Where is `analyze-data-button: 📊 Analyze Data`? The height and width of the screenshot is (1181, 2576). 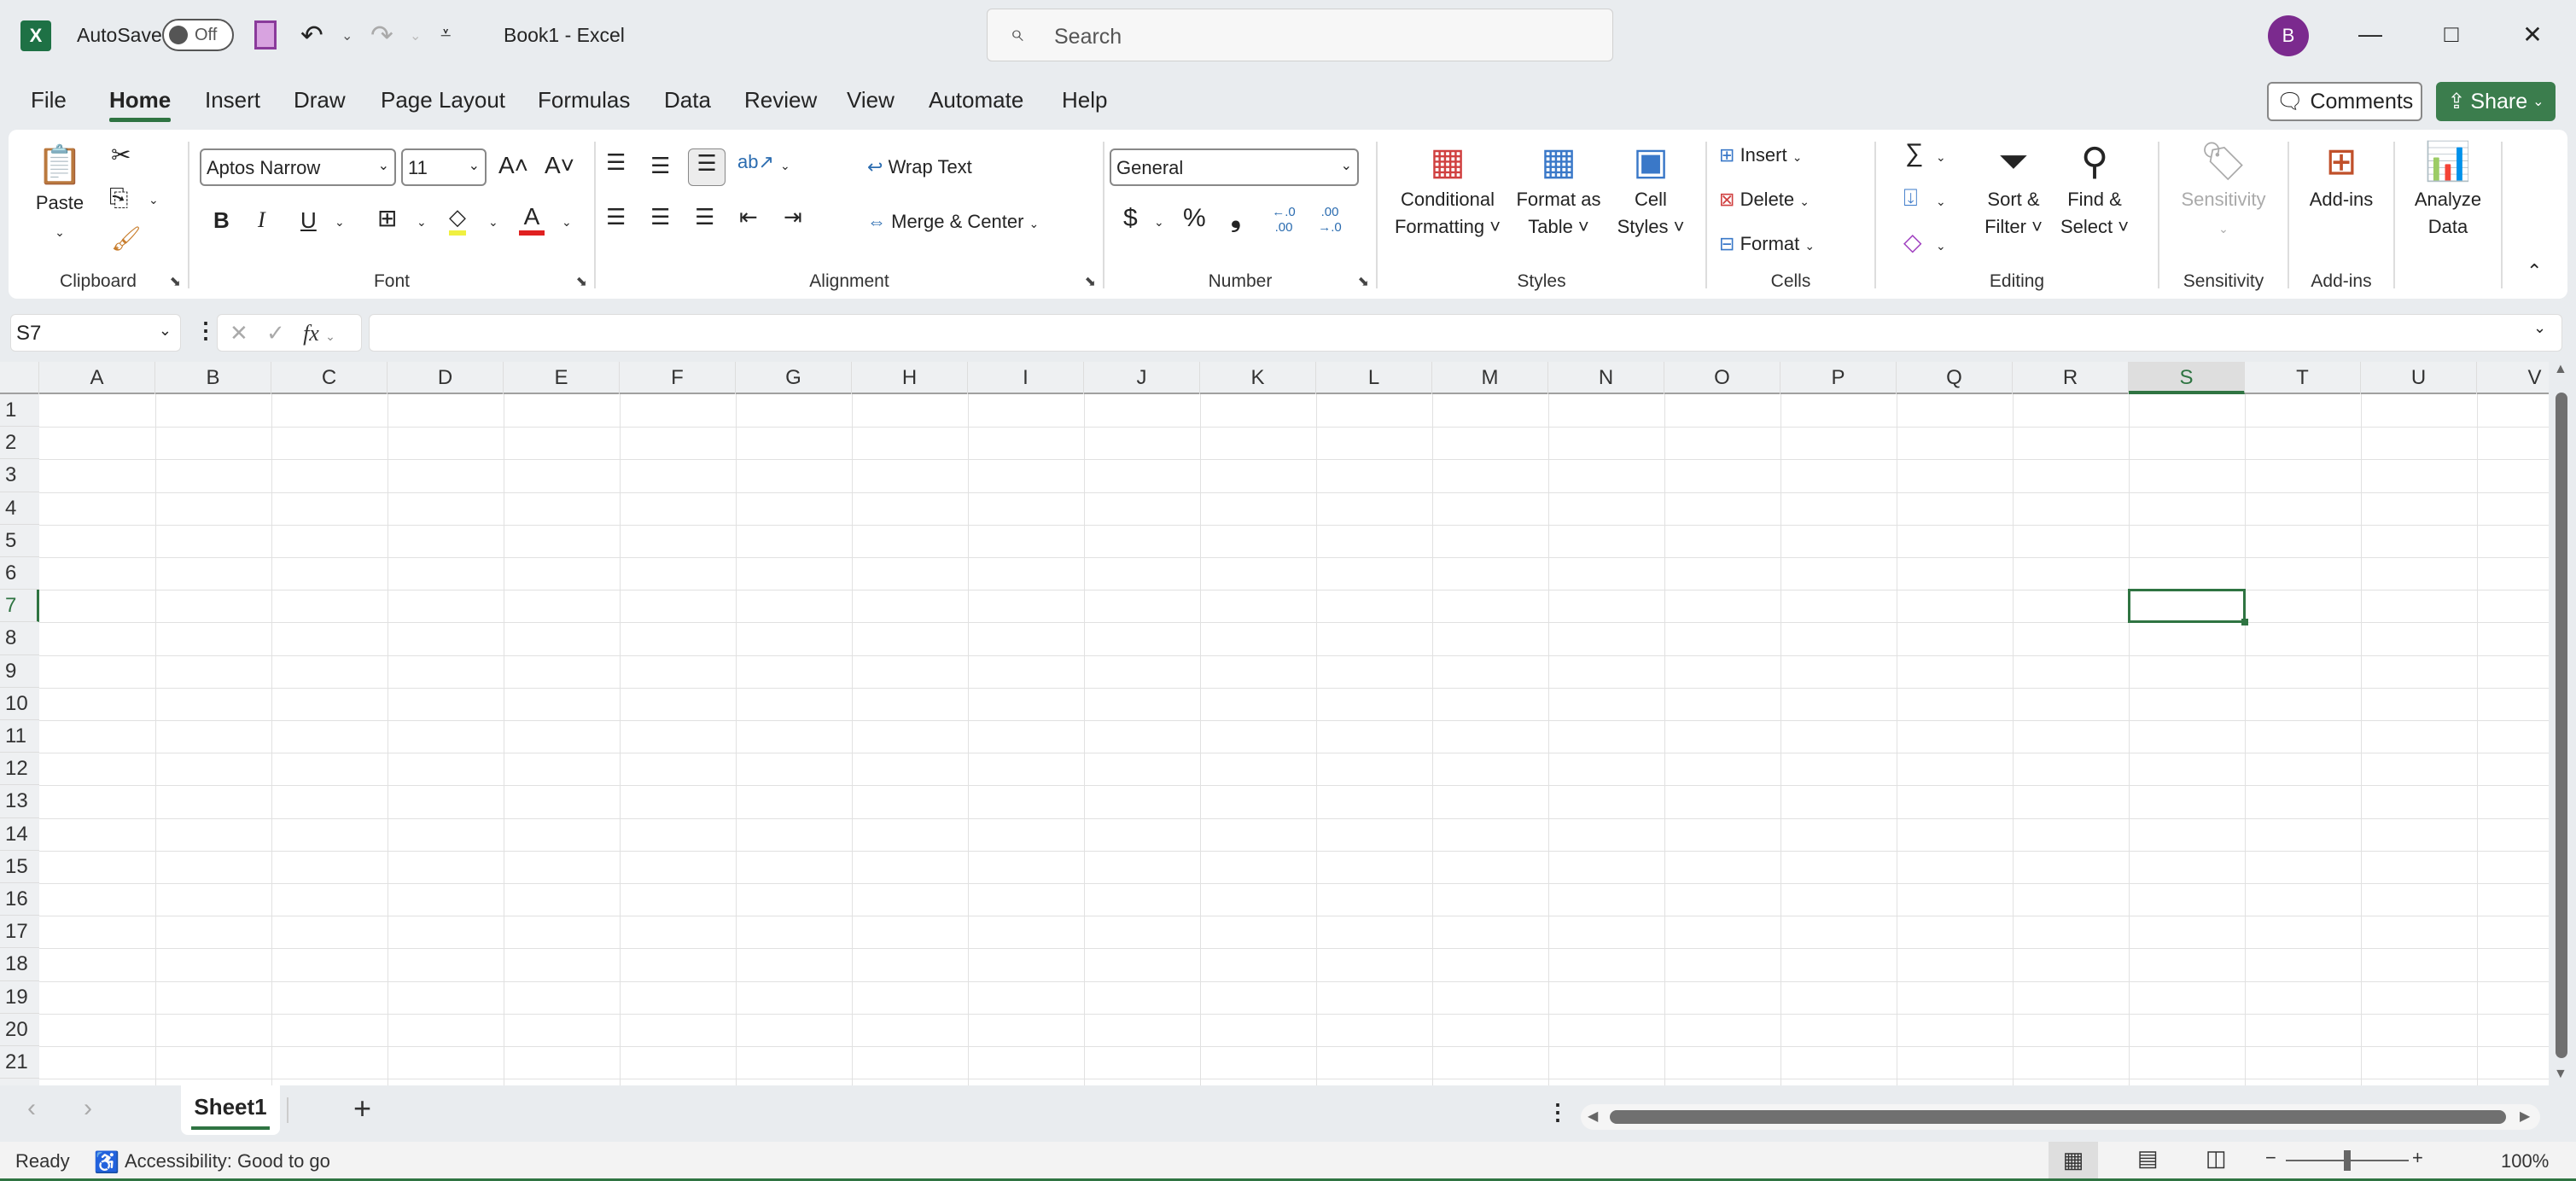
analyze-data-button: 📊 Analyze Data is located at coordinates (2448, 189).